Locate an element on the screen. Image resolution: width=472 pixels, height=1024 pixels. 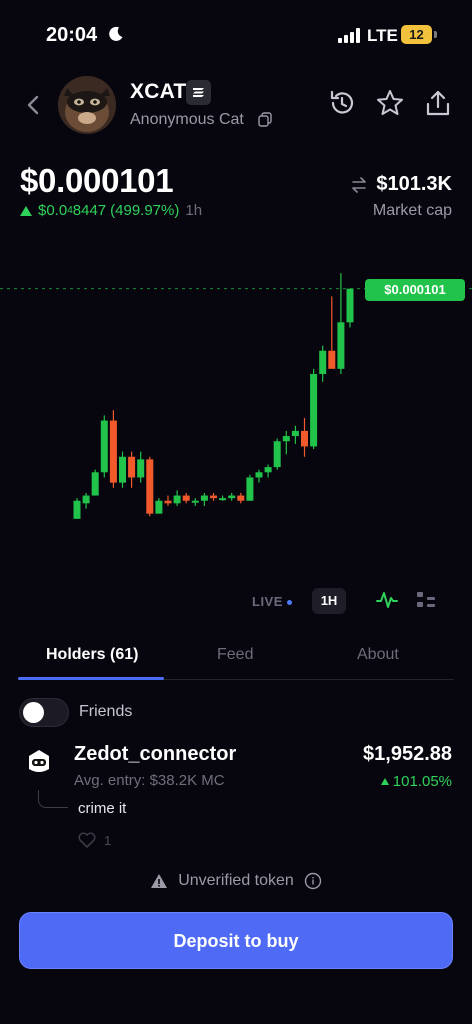
candlestick-icon is located at coordinates (426, 600).